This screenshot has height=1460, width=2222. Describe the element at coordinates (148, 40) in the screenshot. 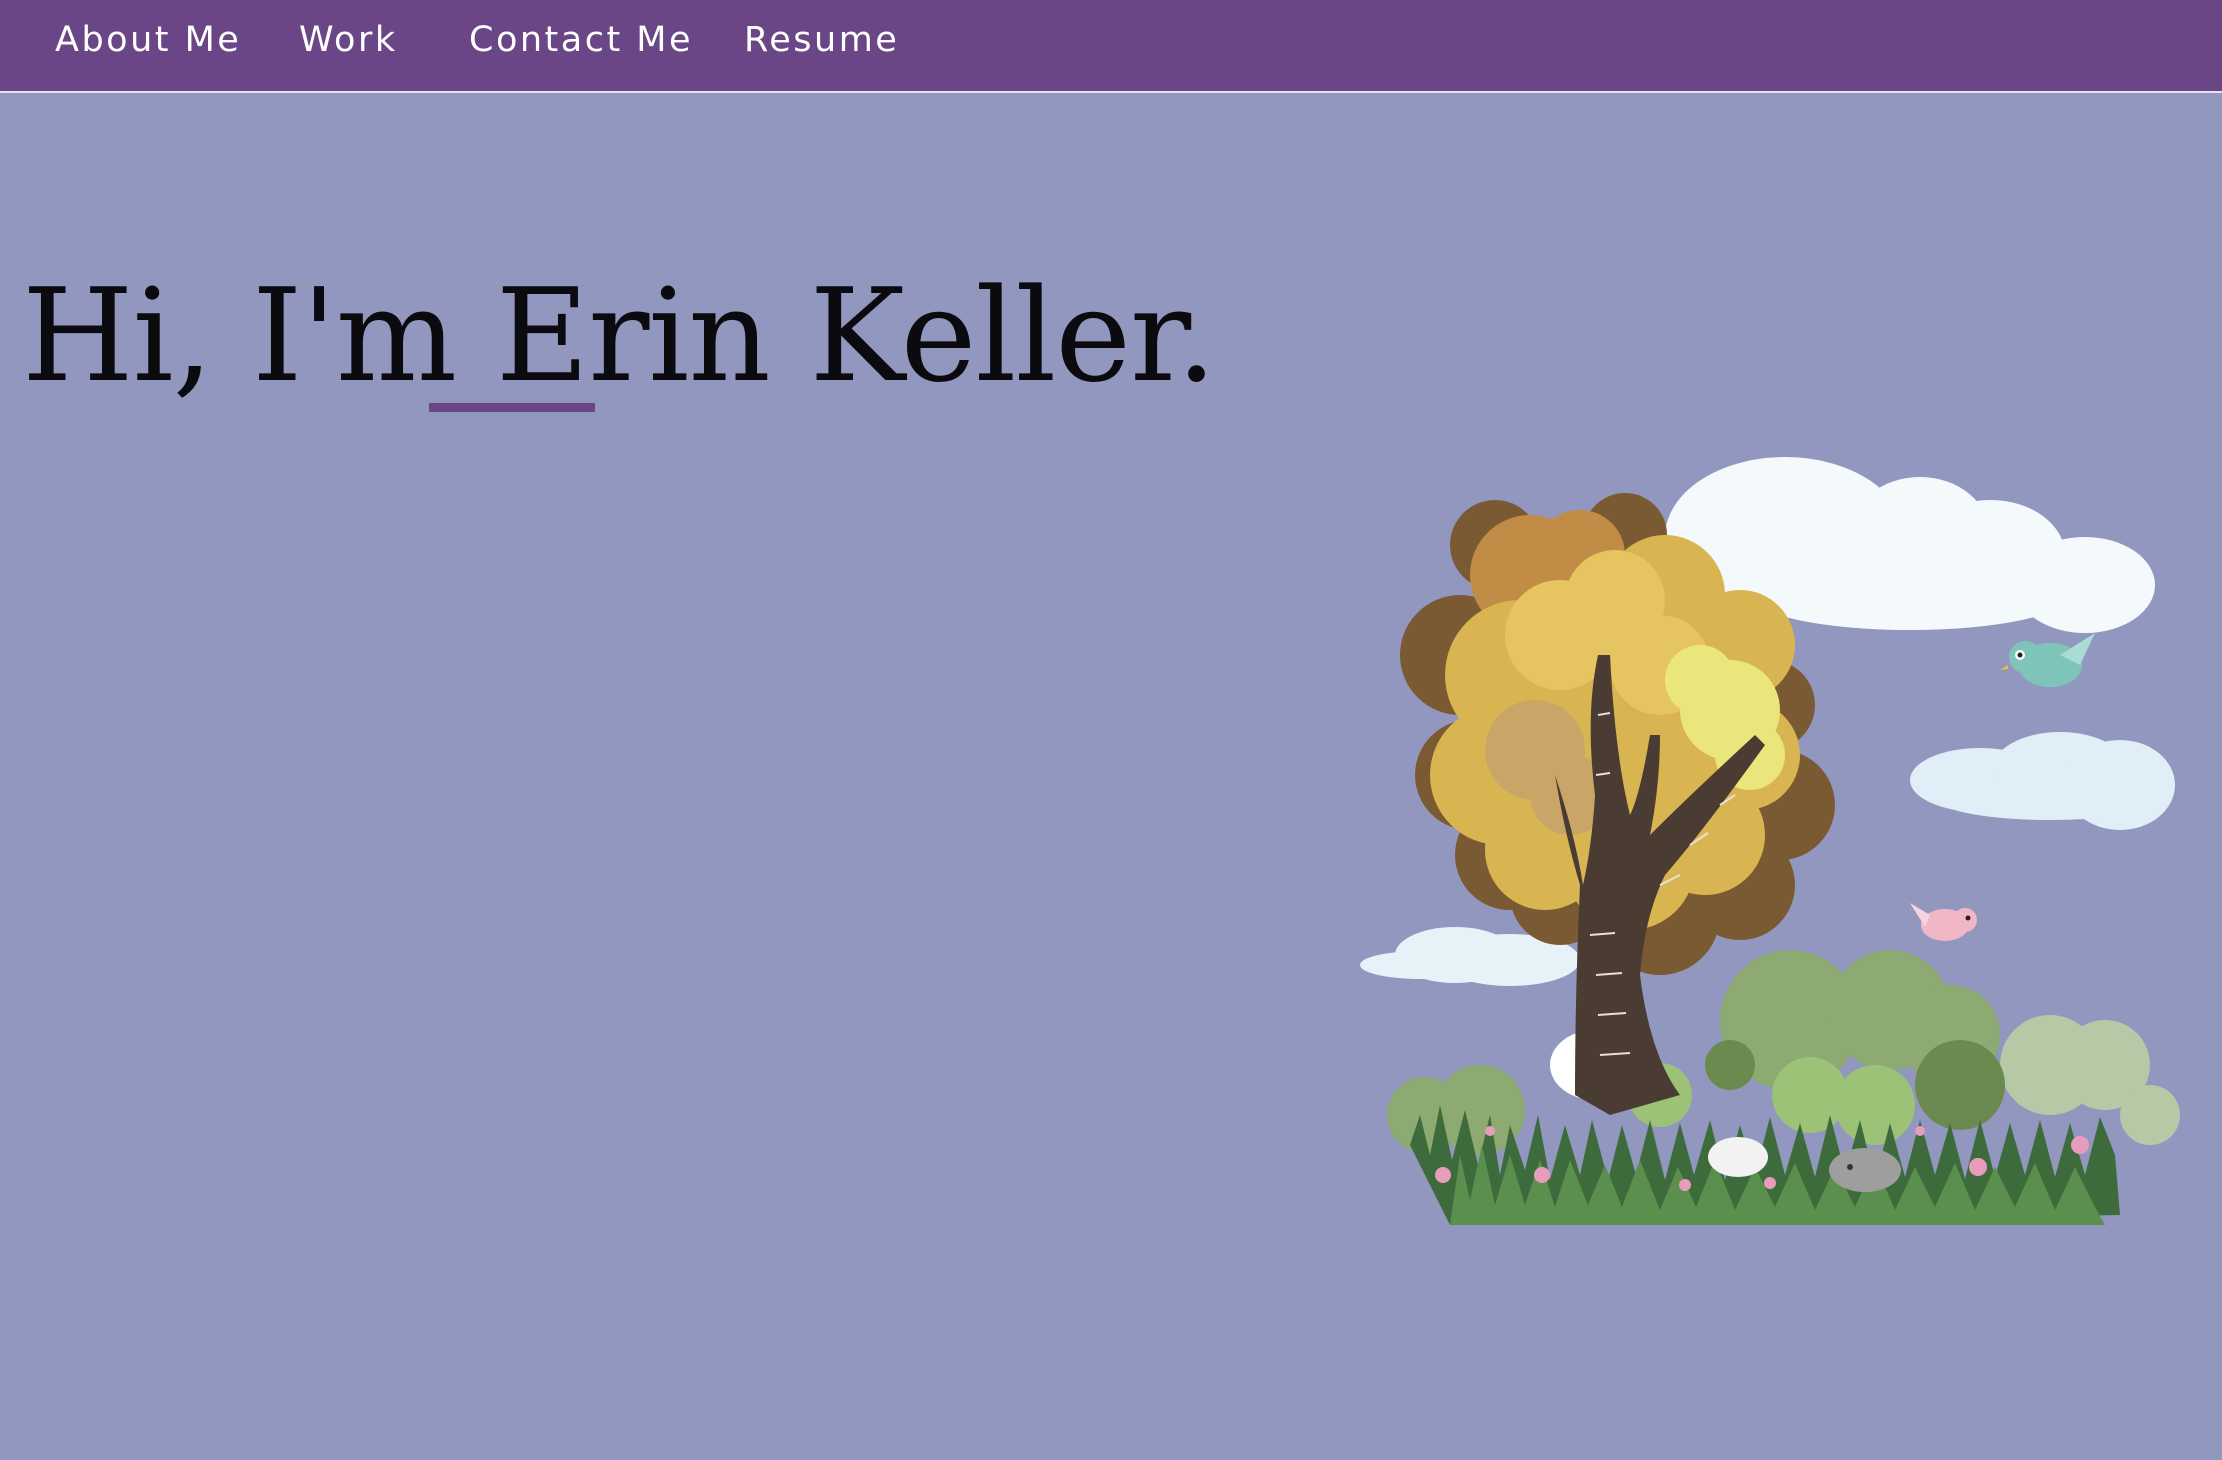

I see `nav-about-me: About Me` at that location.